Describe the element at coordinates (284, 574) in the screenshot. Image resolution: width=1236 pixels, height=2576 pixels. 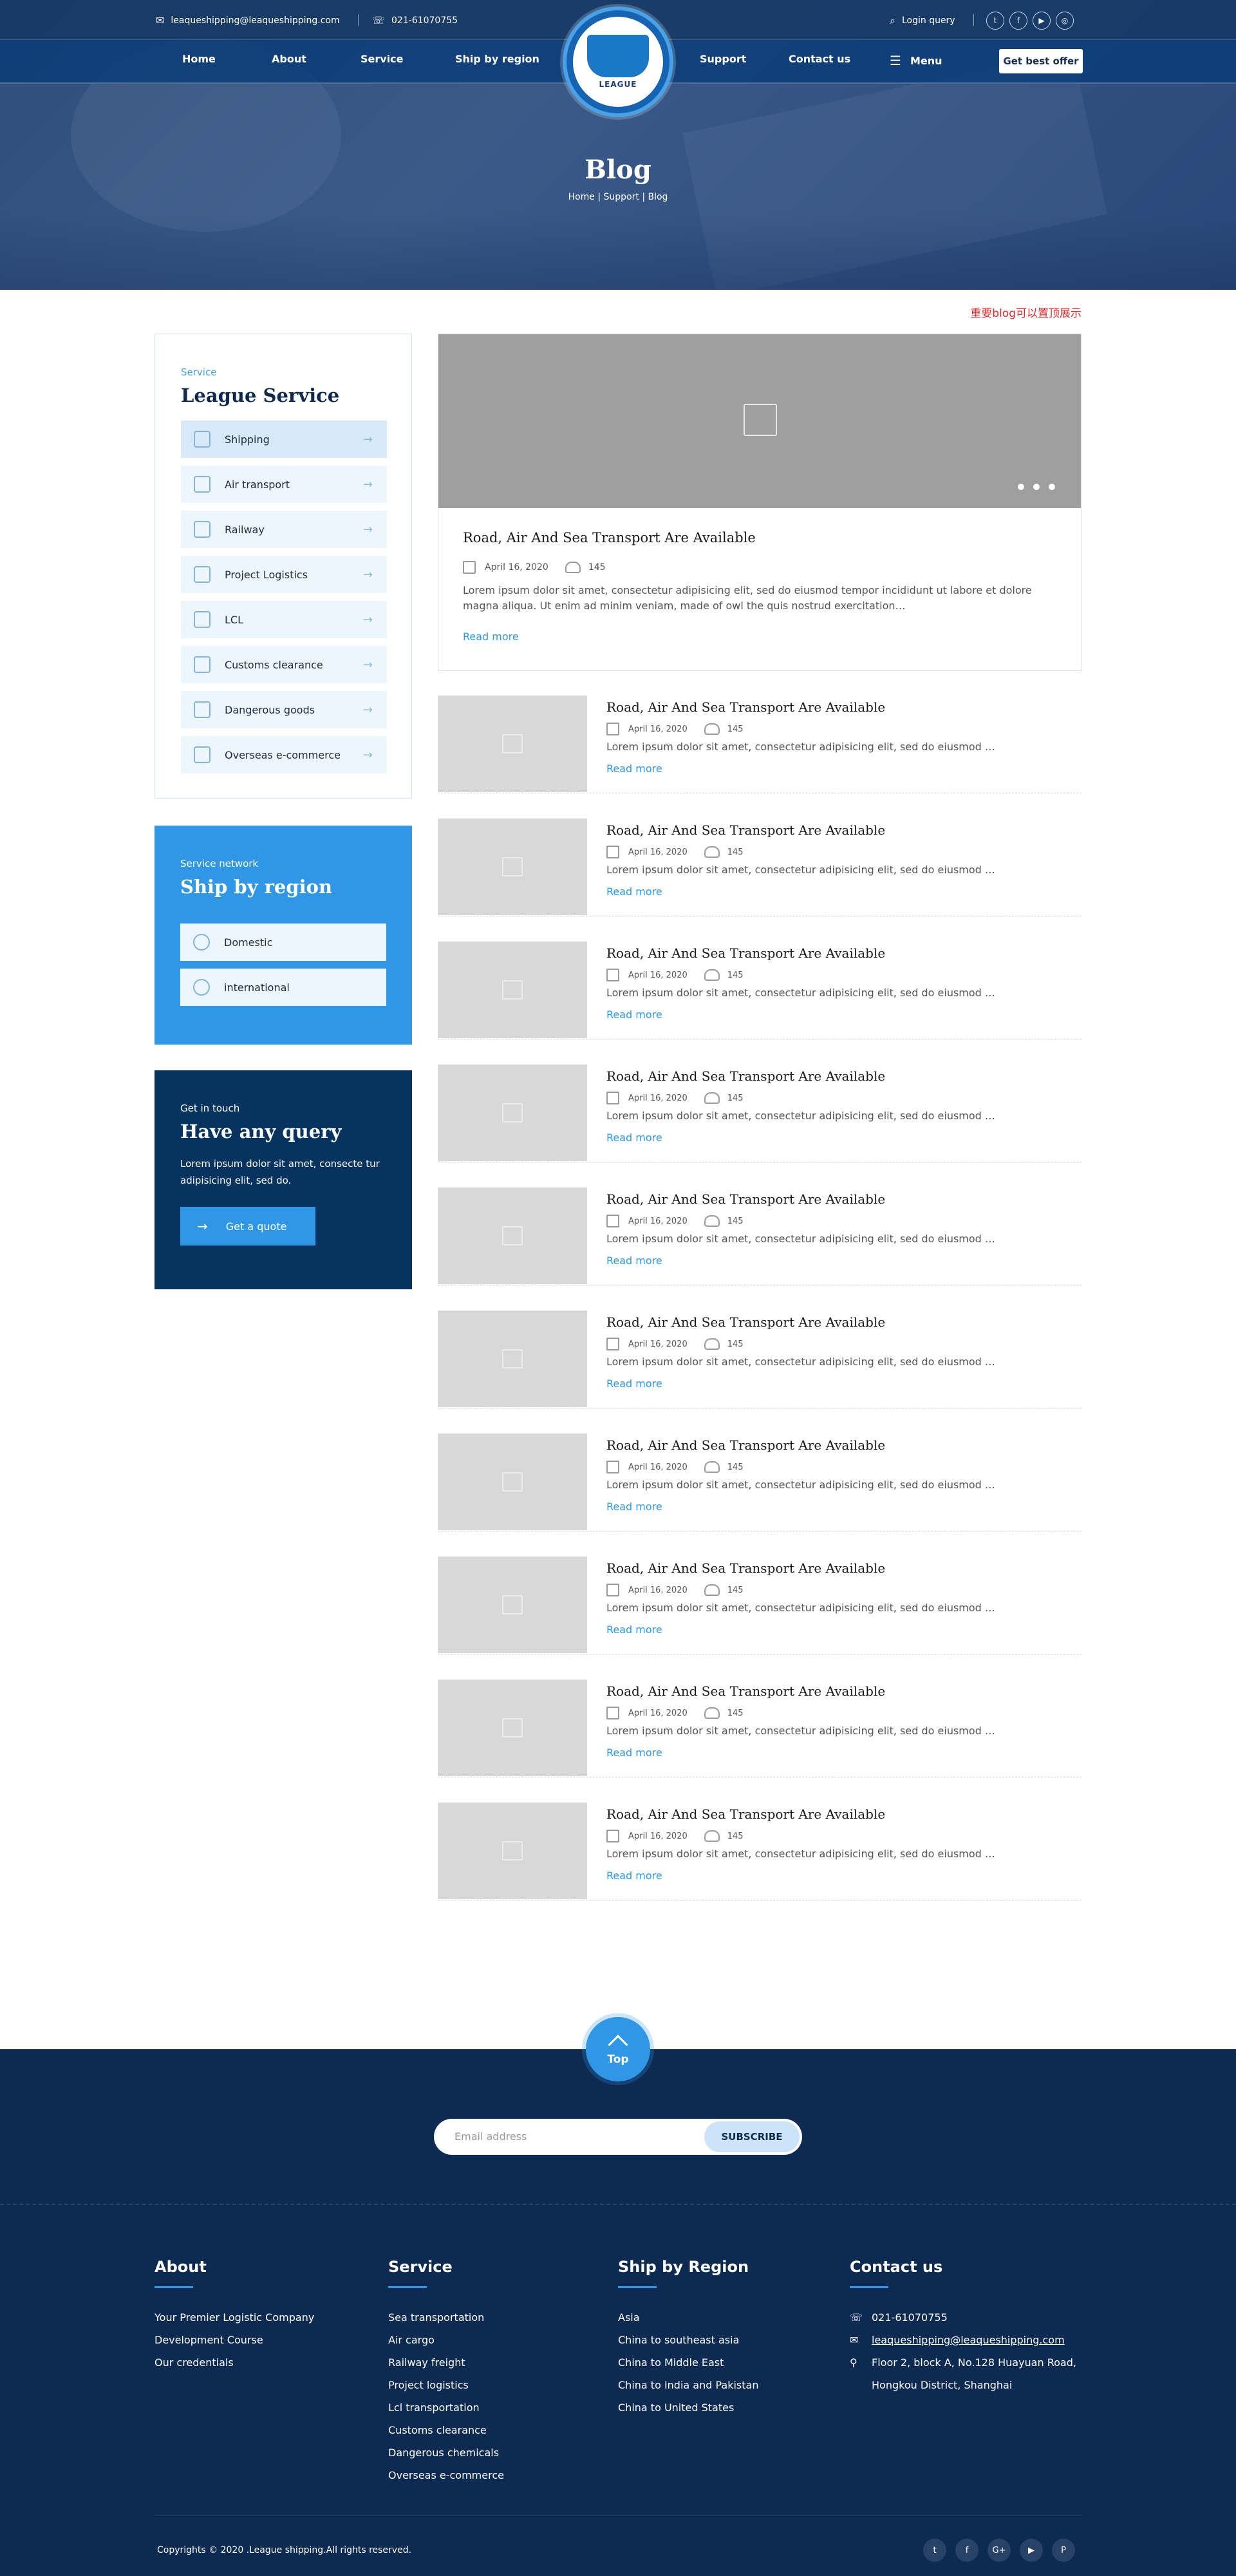
I see `sidebar-item-project-logistics: Project Logistics →` at that location.